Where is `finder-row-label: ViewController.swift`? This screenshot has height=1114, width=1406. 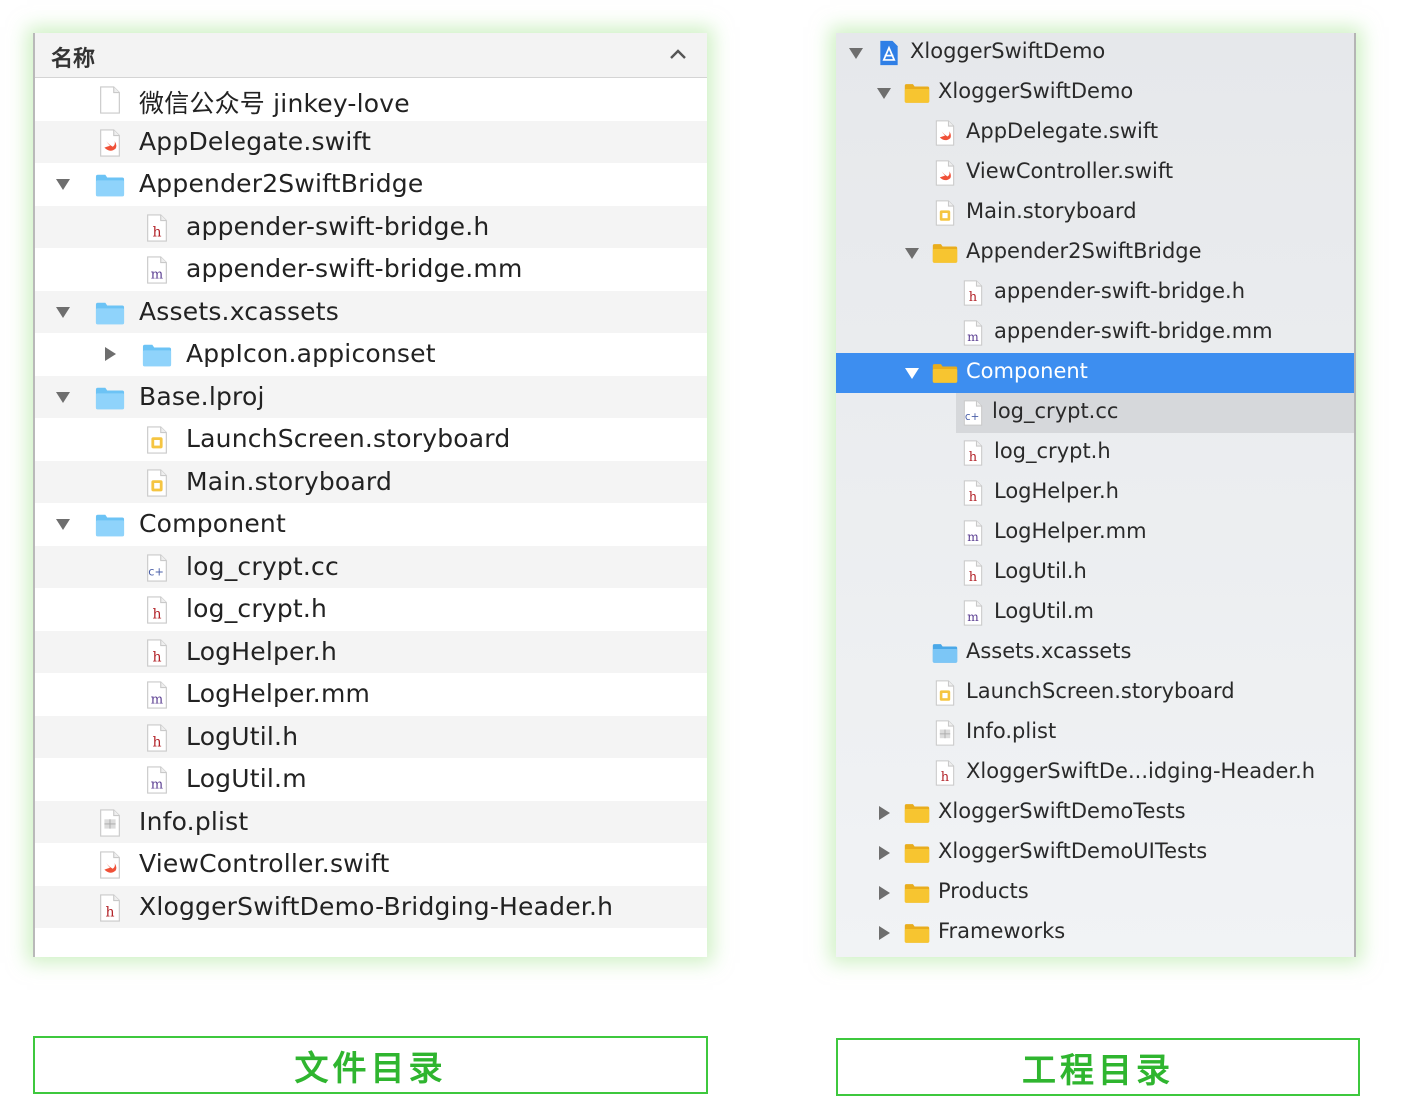 finder-row-label: ViewController.swift is located at coordinates (264, 863).